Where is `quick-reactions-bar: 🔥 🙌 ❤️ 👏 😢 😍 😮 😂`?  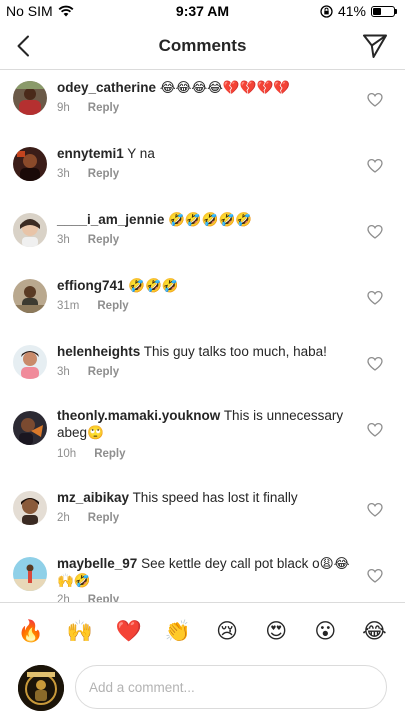
quick-reactions-bar: 🔥 🙌 ❤️ 👏 😢 😍 😮 😂 is located at coordinates (202, 631).